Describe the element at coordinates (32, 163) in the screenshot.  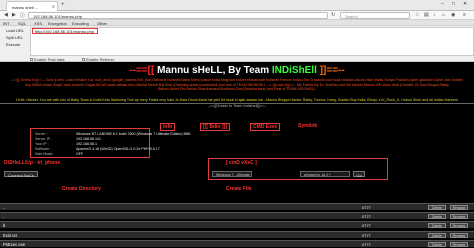
I see `upload-section-label: DiSHeLL\Up - tri_phone` at that location.